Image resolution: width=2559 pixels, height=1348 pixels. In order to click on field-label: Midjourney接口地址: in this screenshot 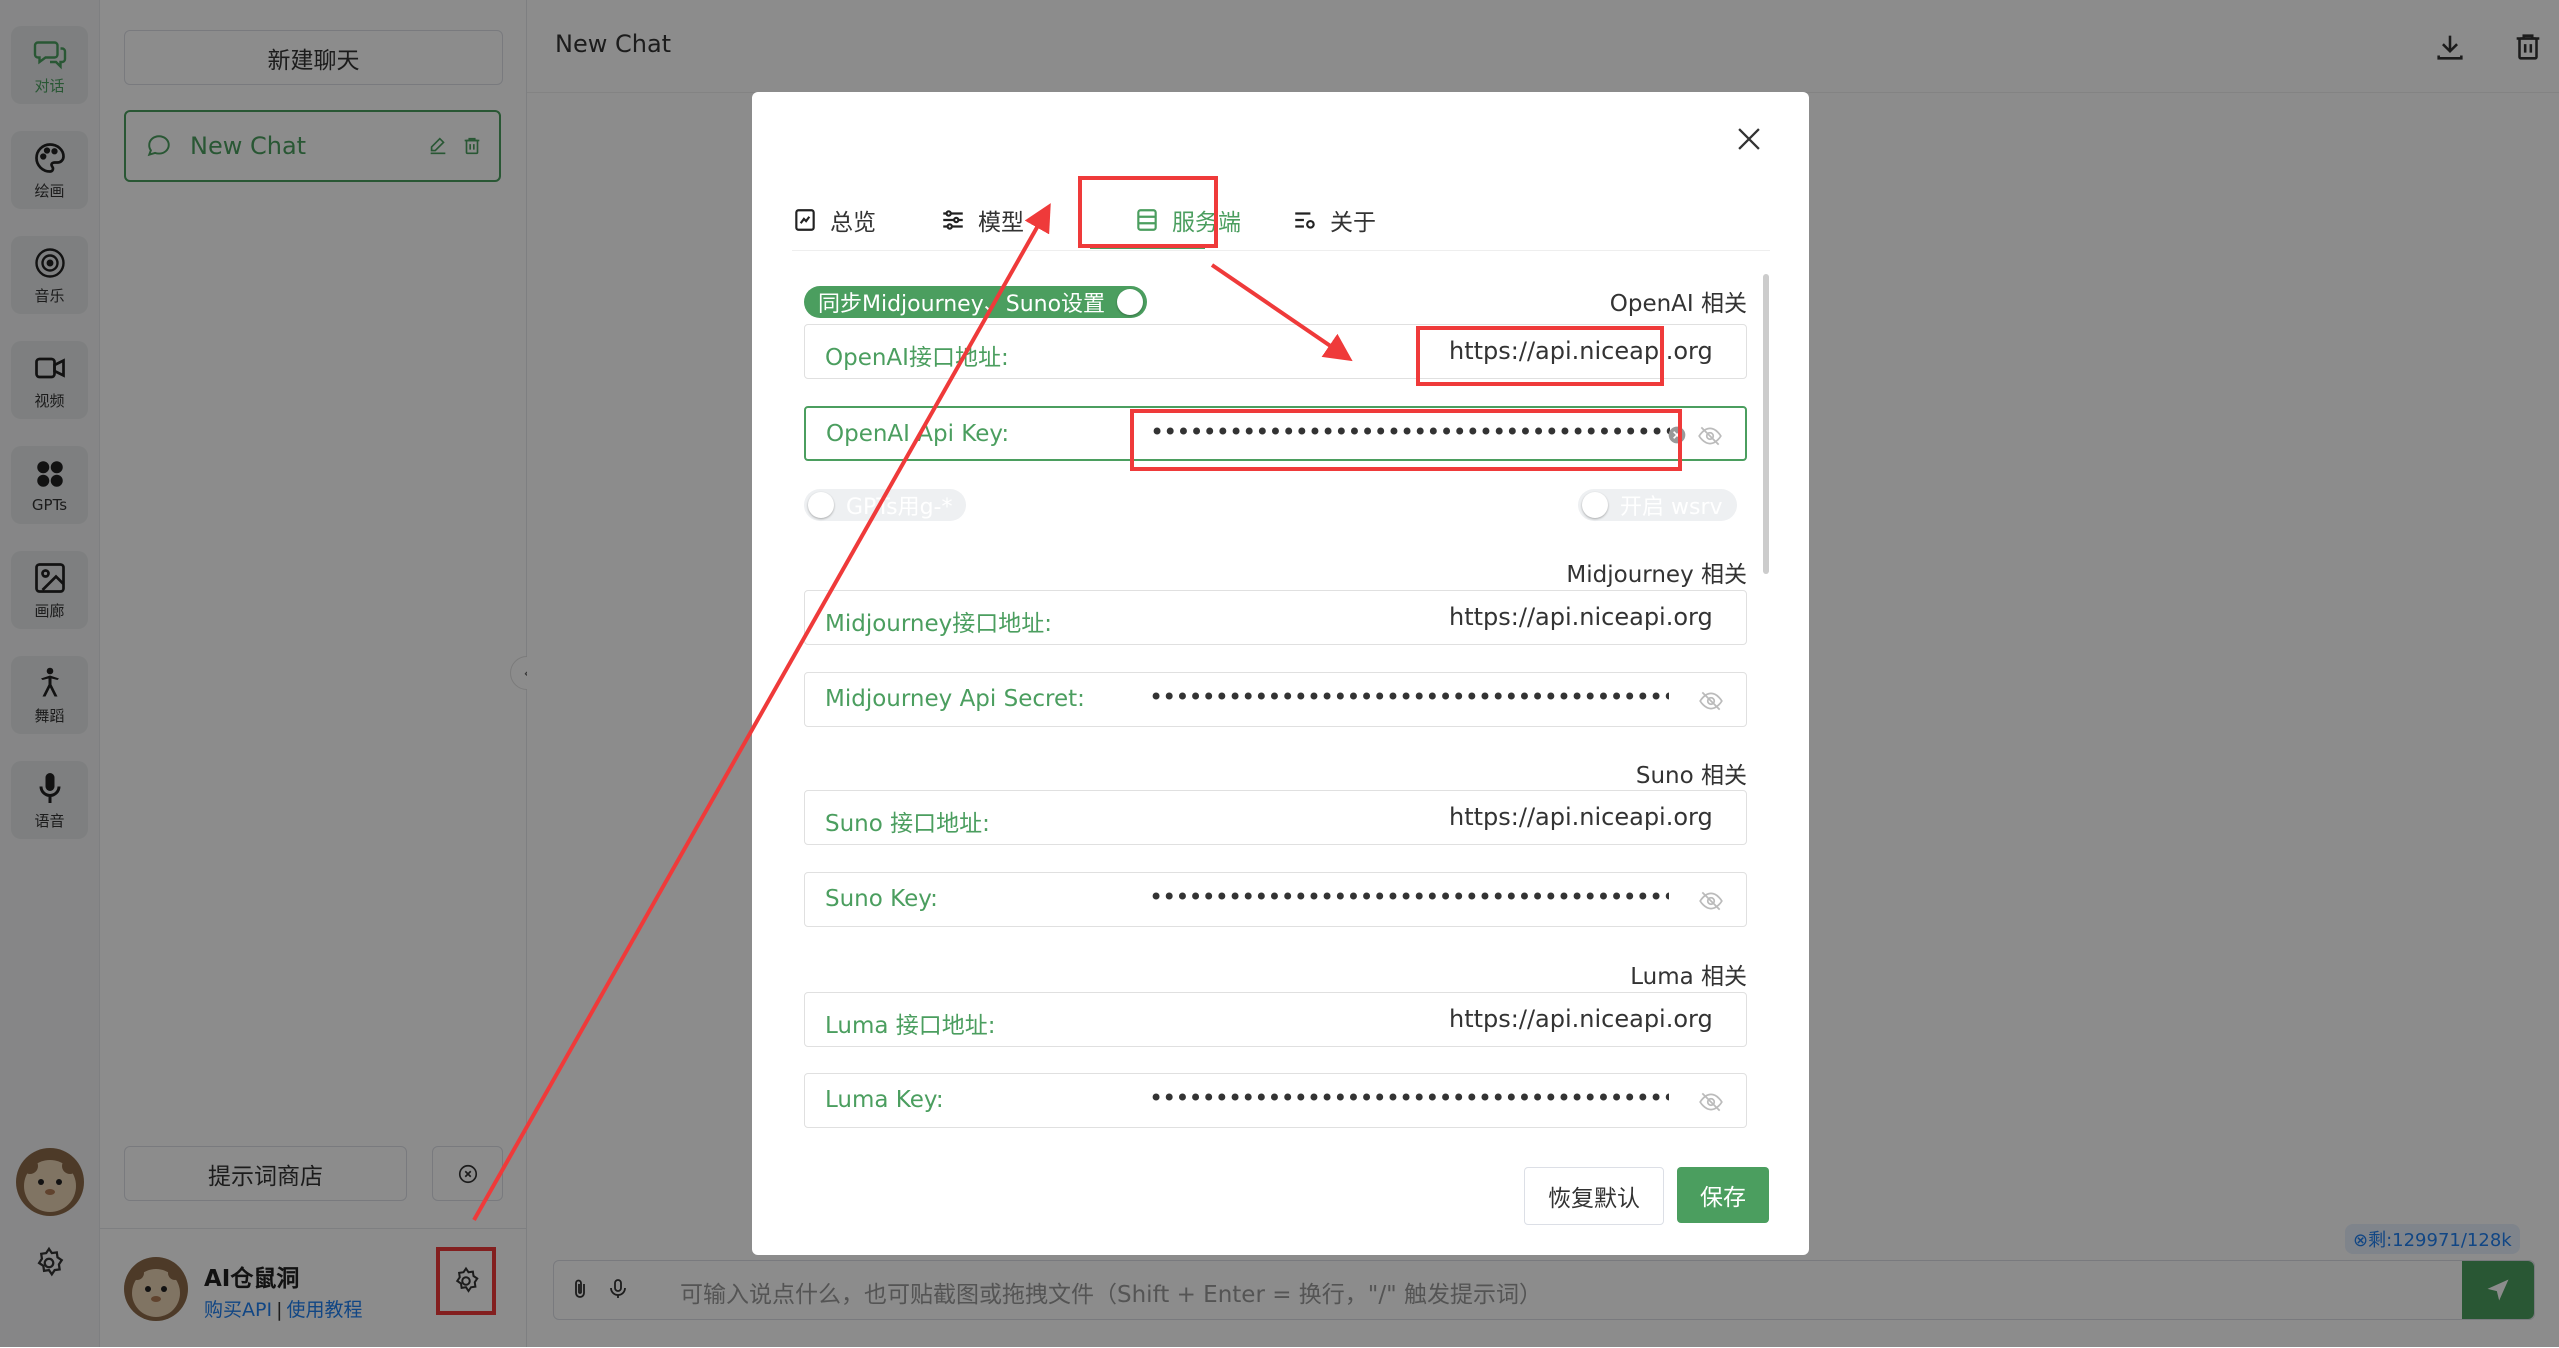, I will do `click(939, 624)`.